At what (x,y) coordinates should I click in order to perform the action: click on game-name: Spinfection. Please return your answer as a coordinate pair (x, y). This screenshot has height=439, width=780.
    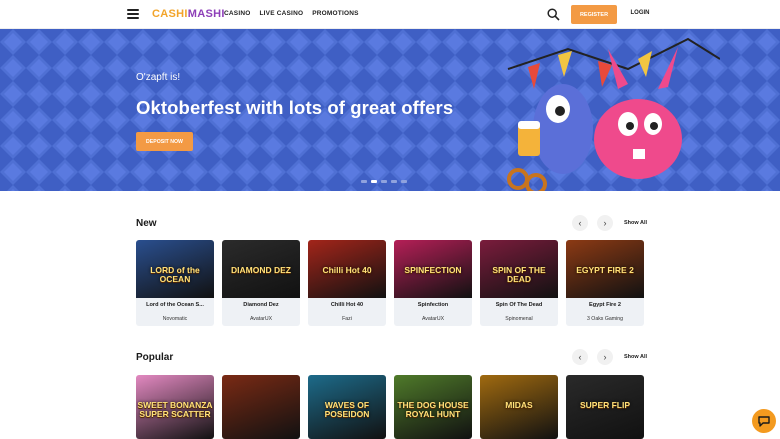
    Looking at the image, I should click on (433, 305).